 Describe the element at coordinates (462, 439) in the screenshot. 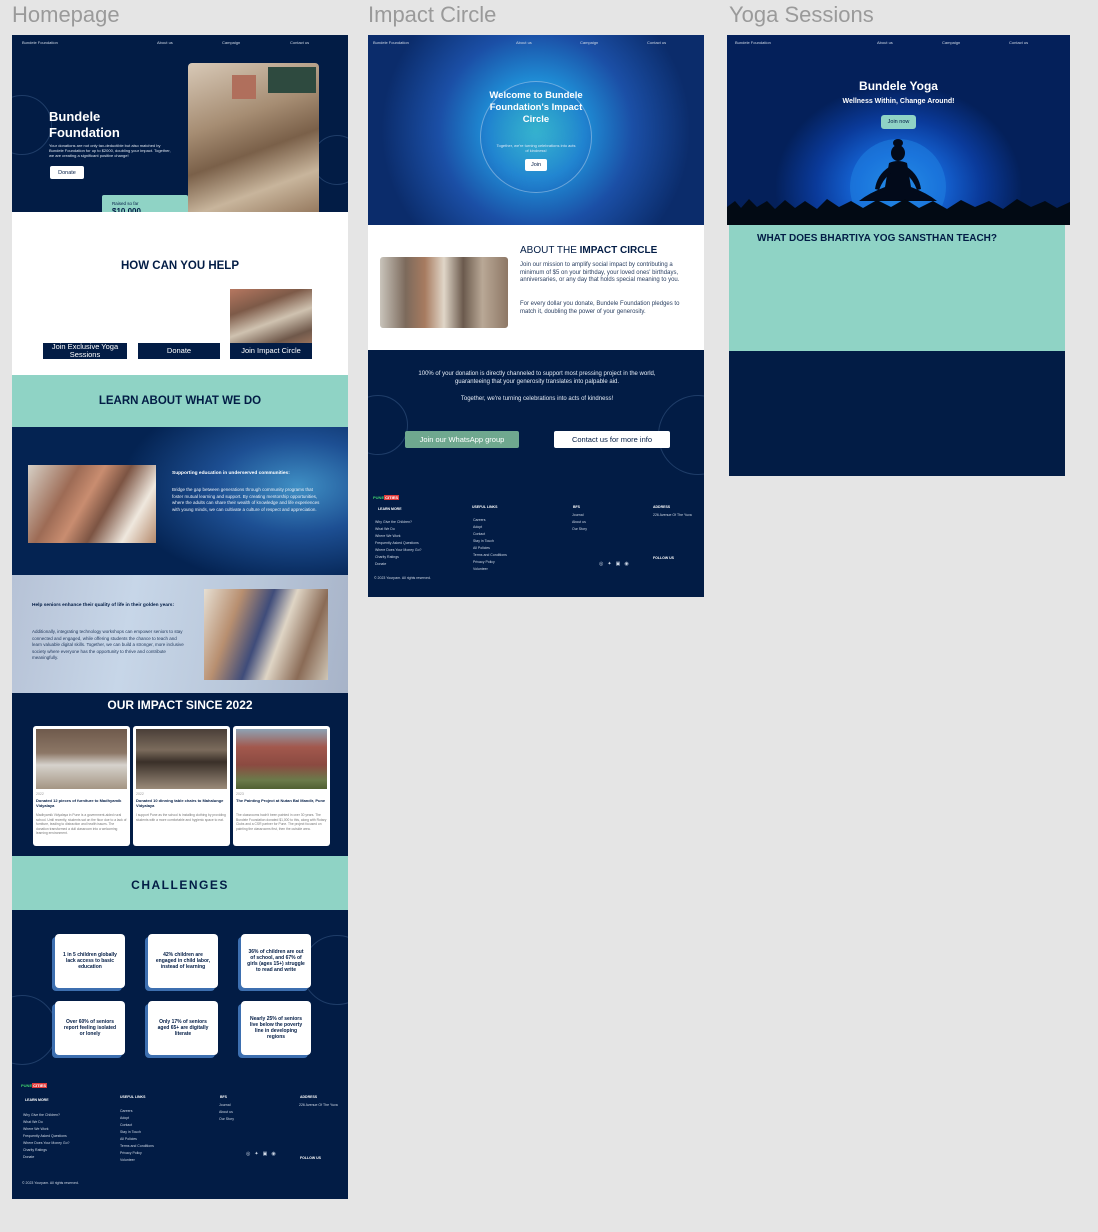

I see `whatsapp-group-button: Join our WhatsApp group` at that location.